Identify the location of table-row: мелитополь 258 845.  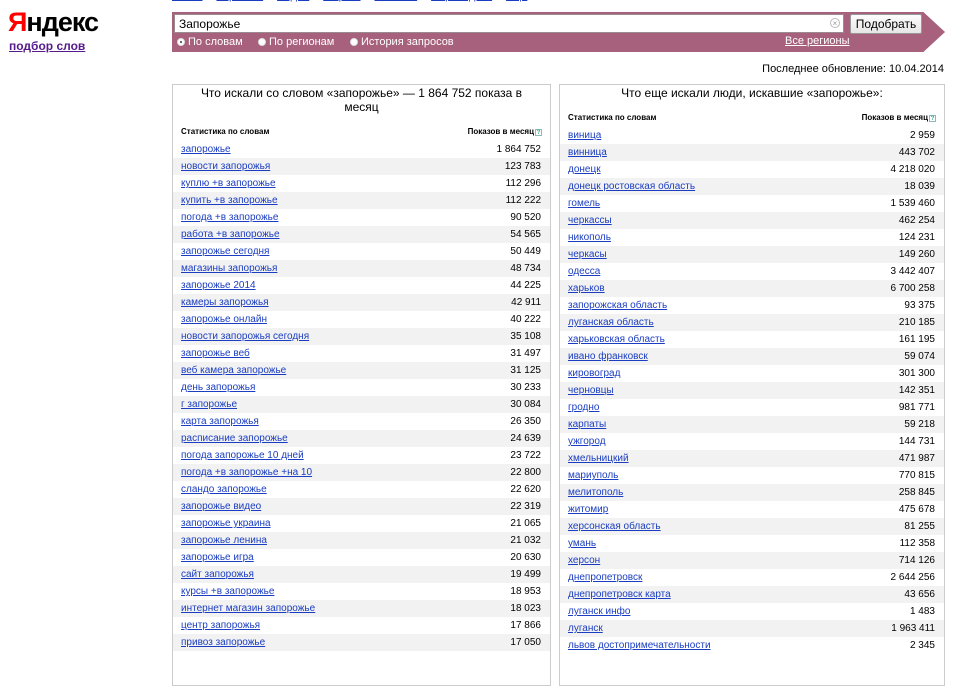
(752, 492).